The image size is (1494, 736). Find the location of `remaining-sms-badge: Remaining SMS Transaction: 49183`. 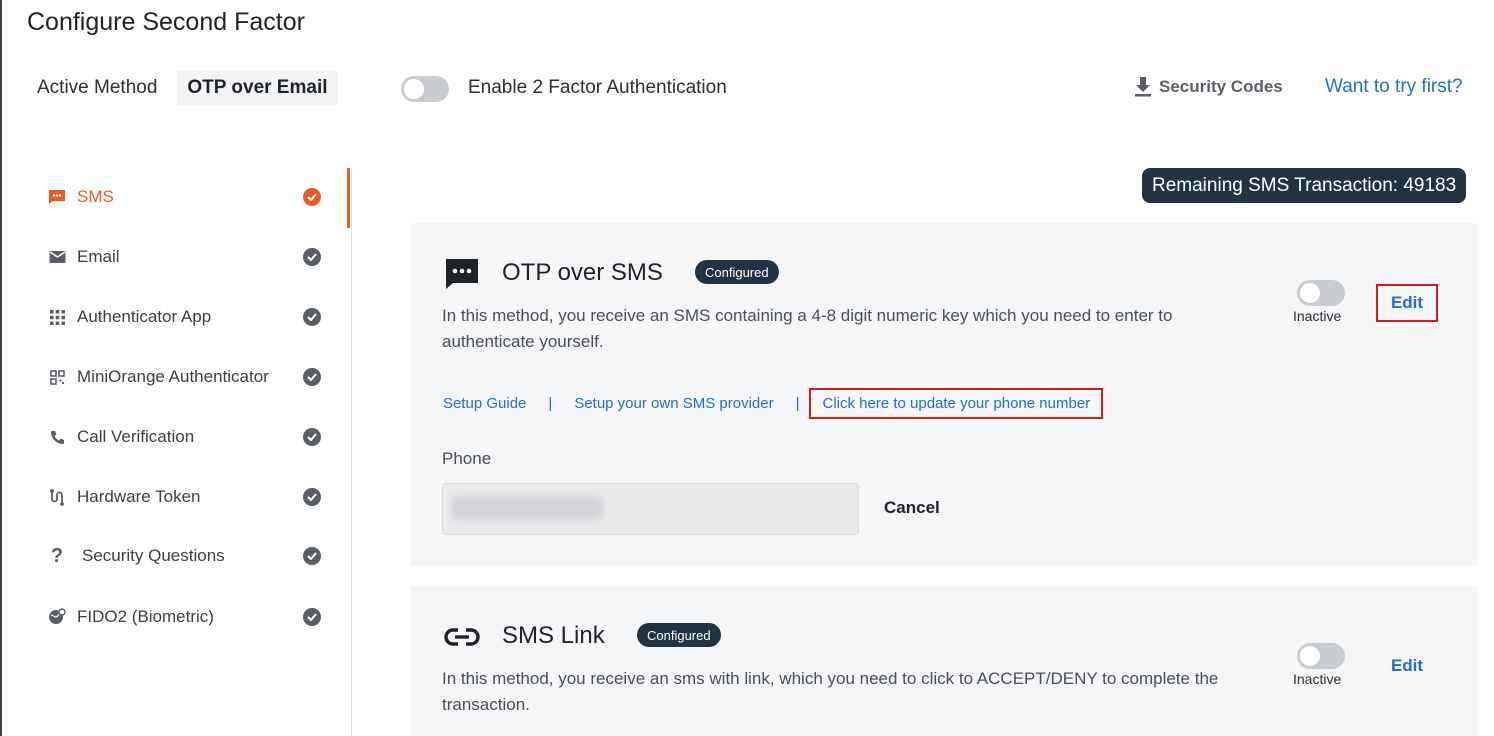

remaining-sms-badge: Remaining SMS Transaction: 49183 is located at coordinates (1304, 185).